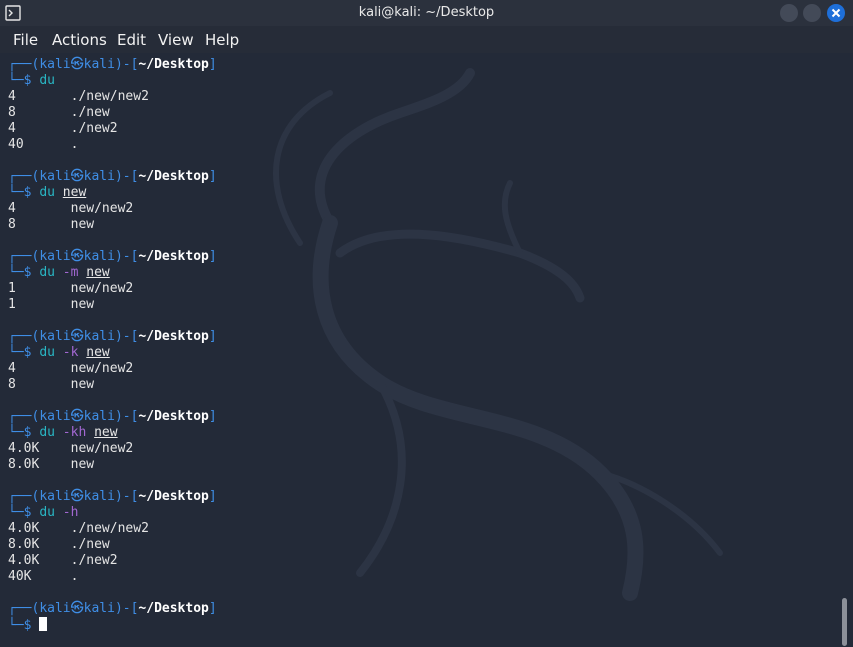  What do you see at coordinates (43, 624) in the screenshot?
I see `text-cursor` at bounding box center [43, 624].